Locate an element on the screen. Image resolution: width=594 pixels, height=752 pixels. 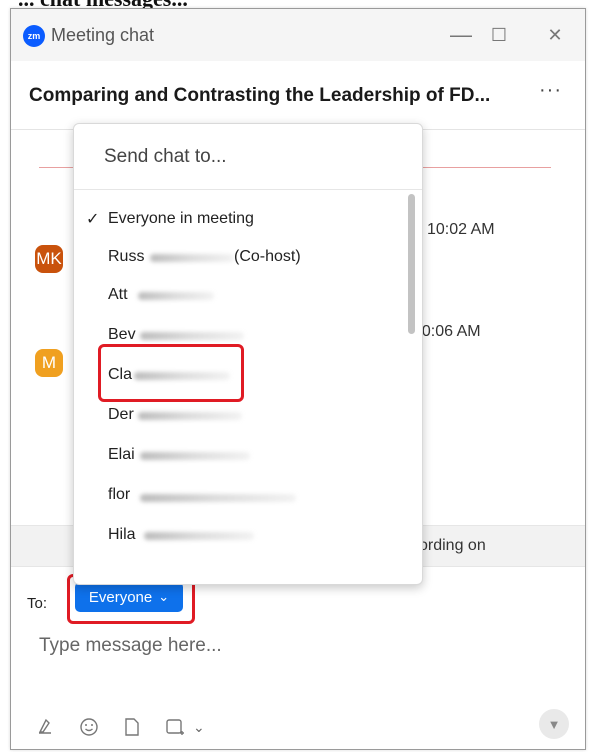
recipient-option-label: Everyone in meeting is located at coordinates (181, 218).